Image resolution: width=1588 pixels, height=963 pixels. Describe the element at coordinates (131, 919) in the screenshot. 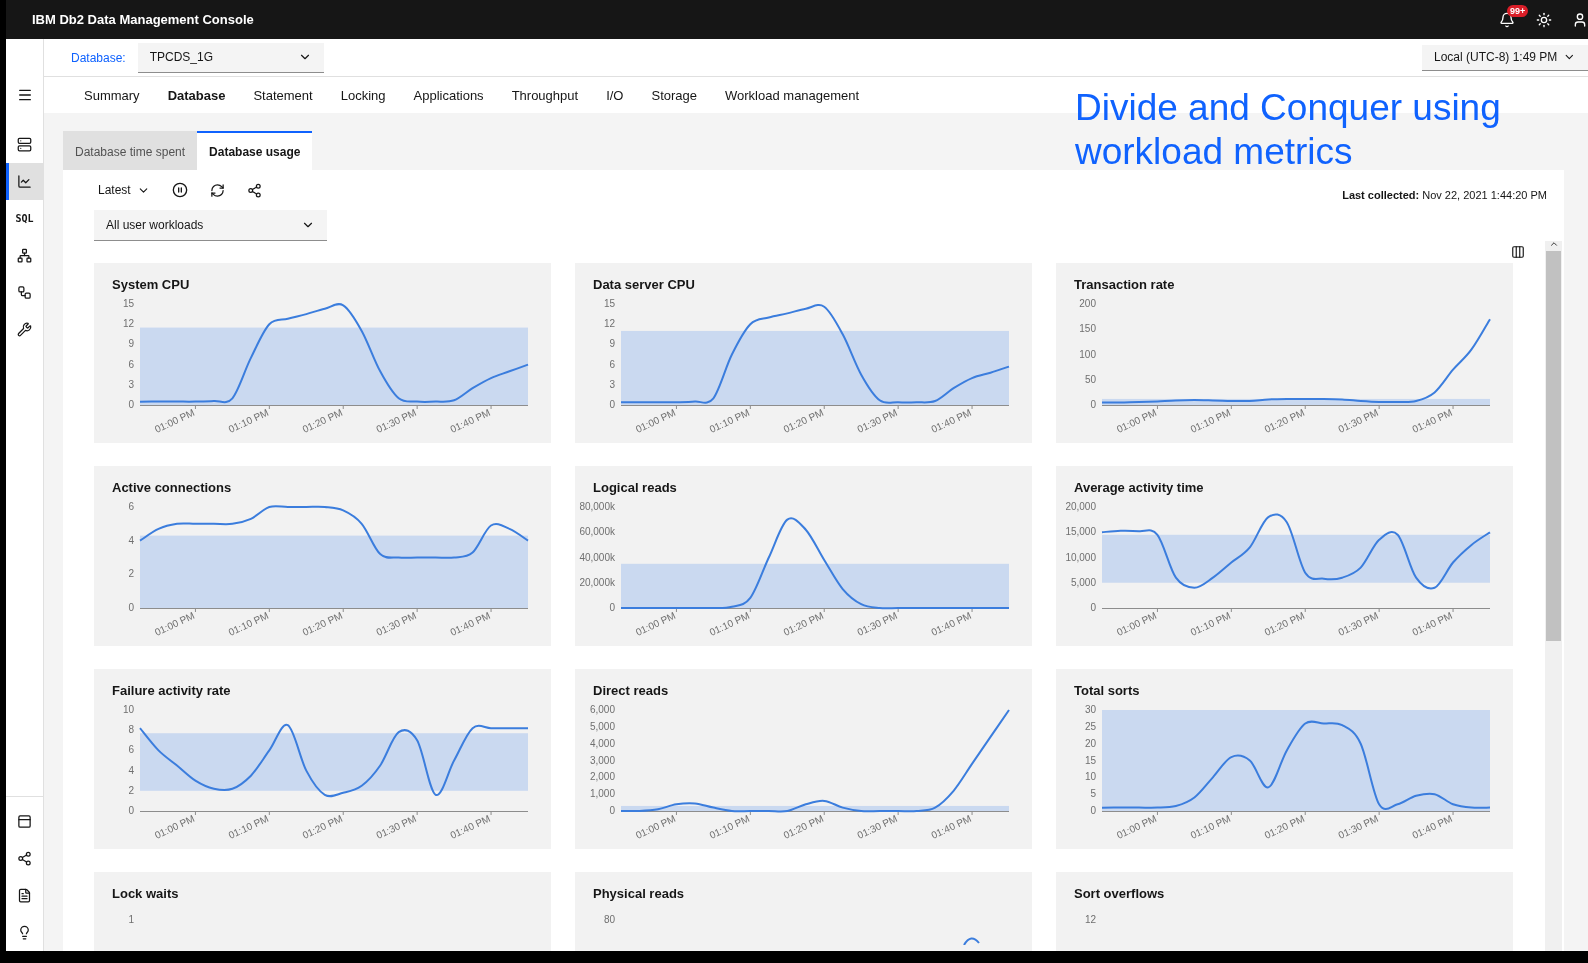

I see `axis-label: 1` at that location.